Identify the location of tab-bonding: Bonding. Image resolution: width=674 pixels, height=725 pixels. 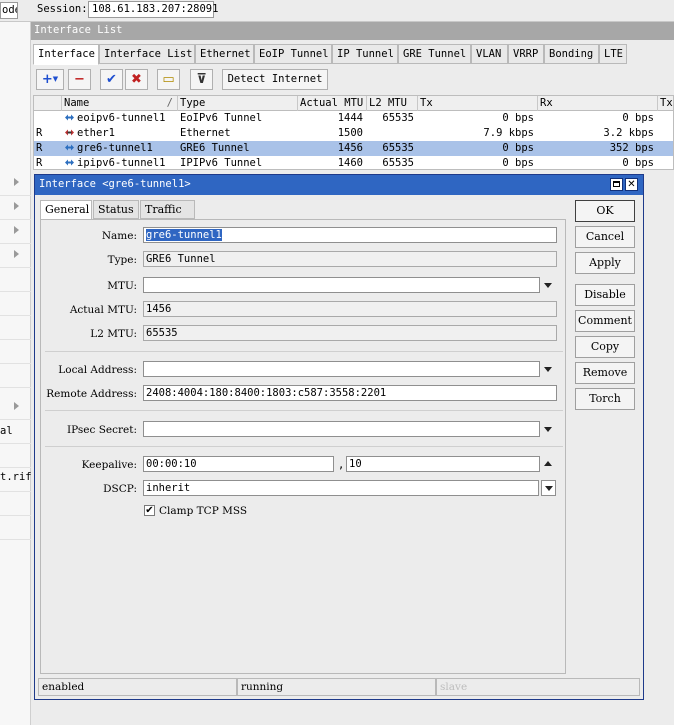
(571, 54).